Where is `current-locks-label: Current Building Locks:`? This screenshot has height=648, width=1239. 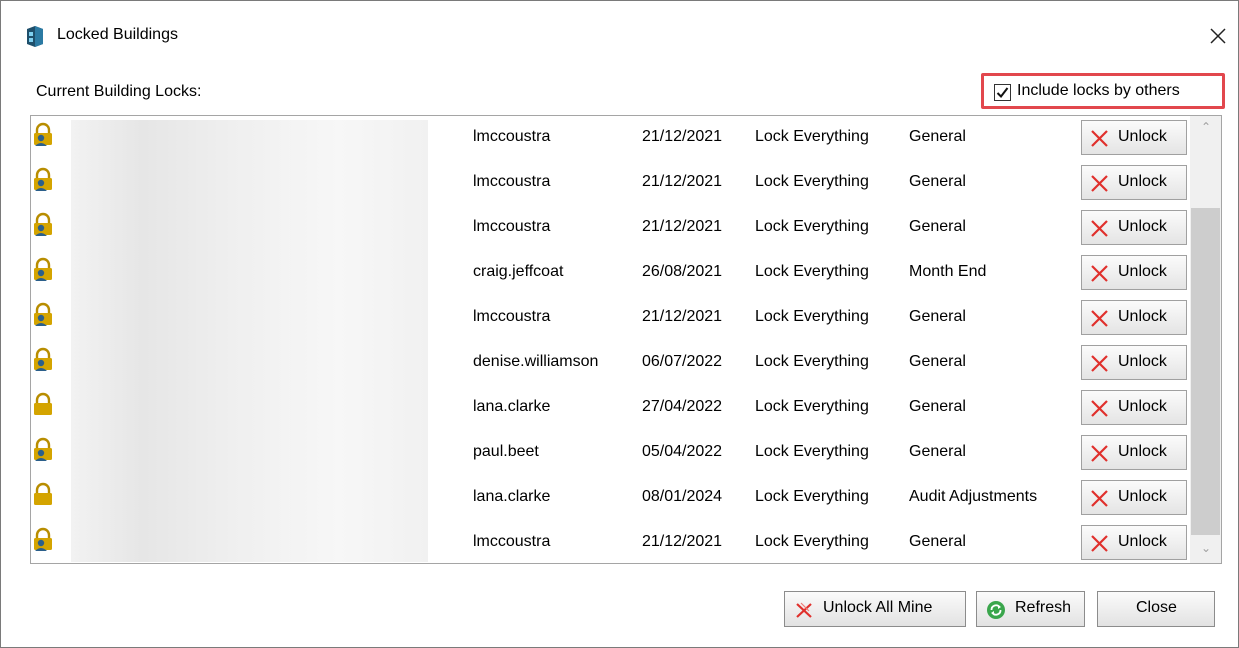 current-locks-label: Current Building Locks: is located at coordinates (119, 91).